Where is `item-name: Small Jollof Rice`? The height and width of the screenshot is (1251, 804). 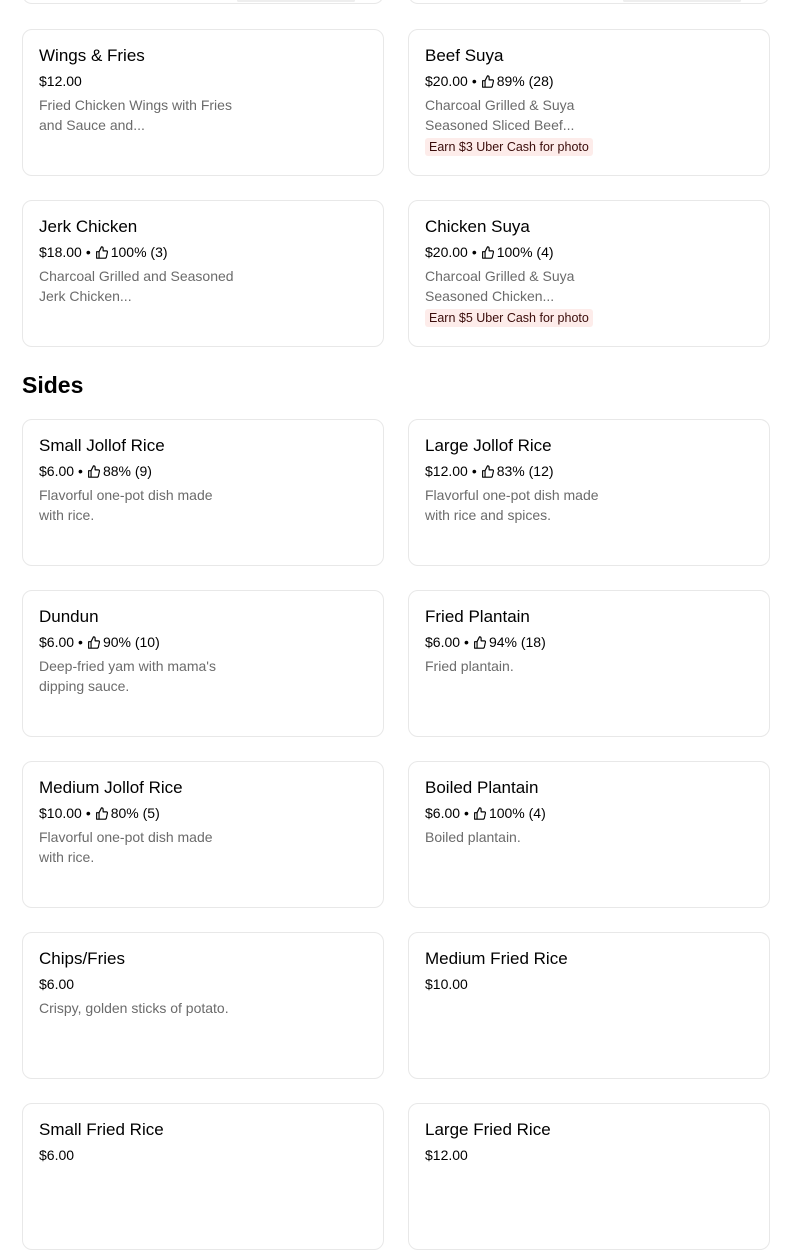 item-name: Small Jollof Rice is located at coordinates (102, 445).